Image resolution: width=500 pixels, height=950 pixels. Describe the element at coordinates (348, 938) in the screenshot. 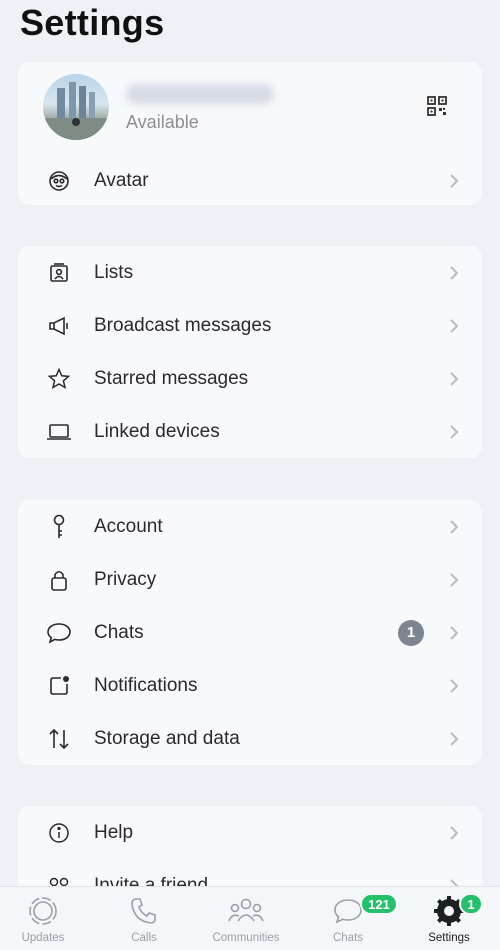

I see `tab-label: Chats` at that location.